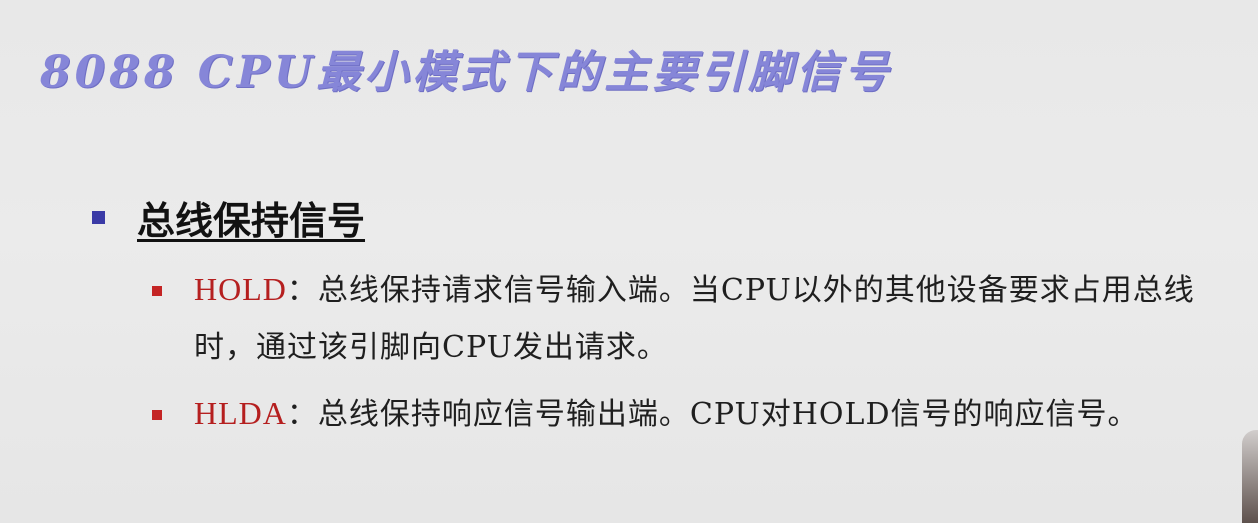 The image size is (1258, 523). I want to click on signal-term: HLDA, so click(240, 413).